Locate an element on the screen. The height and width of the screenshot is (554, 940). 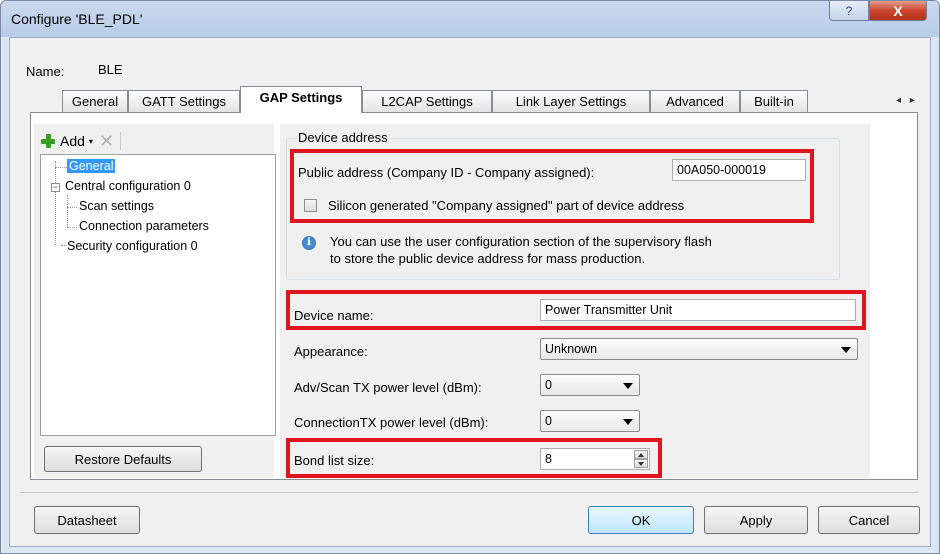
cancel-button: Cancel is located at coordinates (869, 520).